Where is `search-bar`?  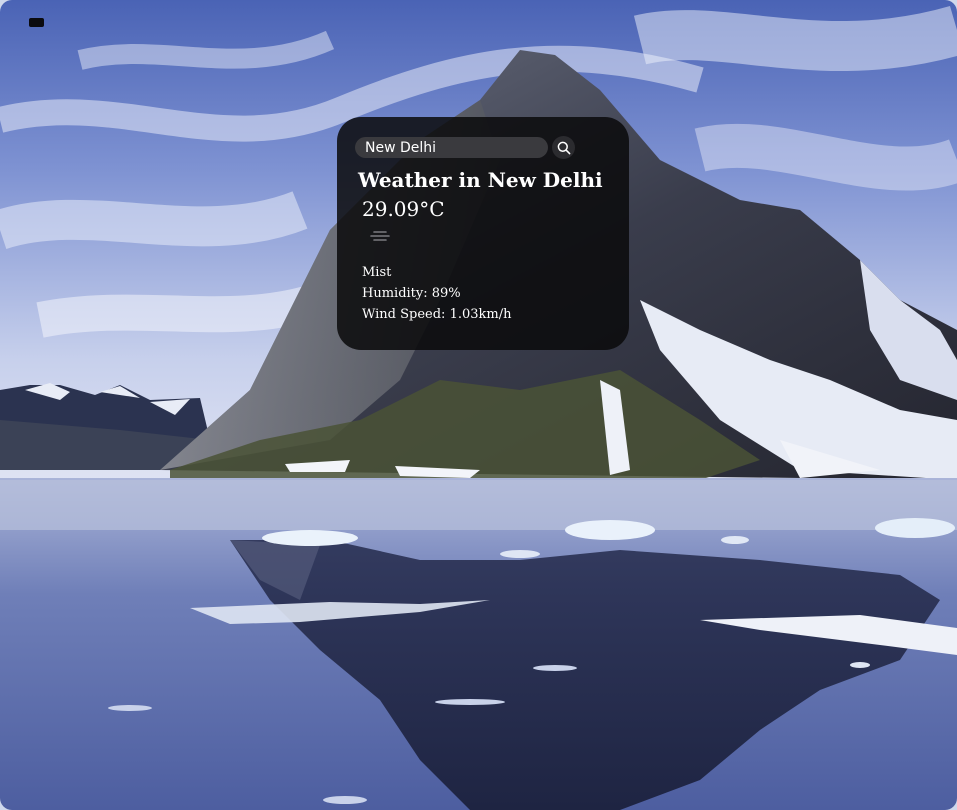
search-bar is located at coordinates (492, 147).